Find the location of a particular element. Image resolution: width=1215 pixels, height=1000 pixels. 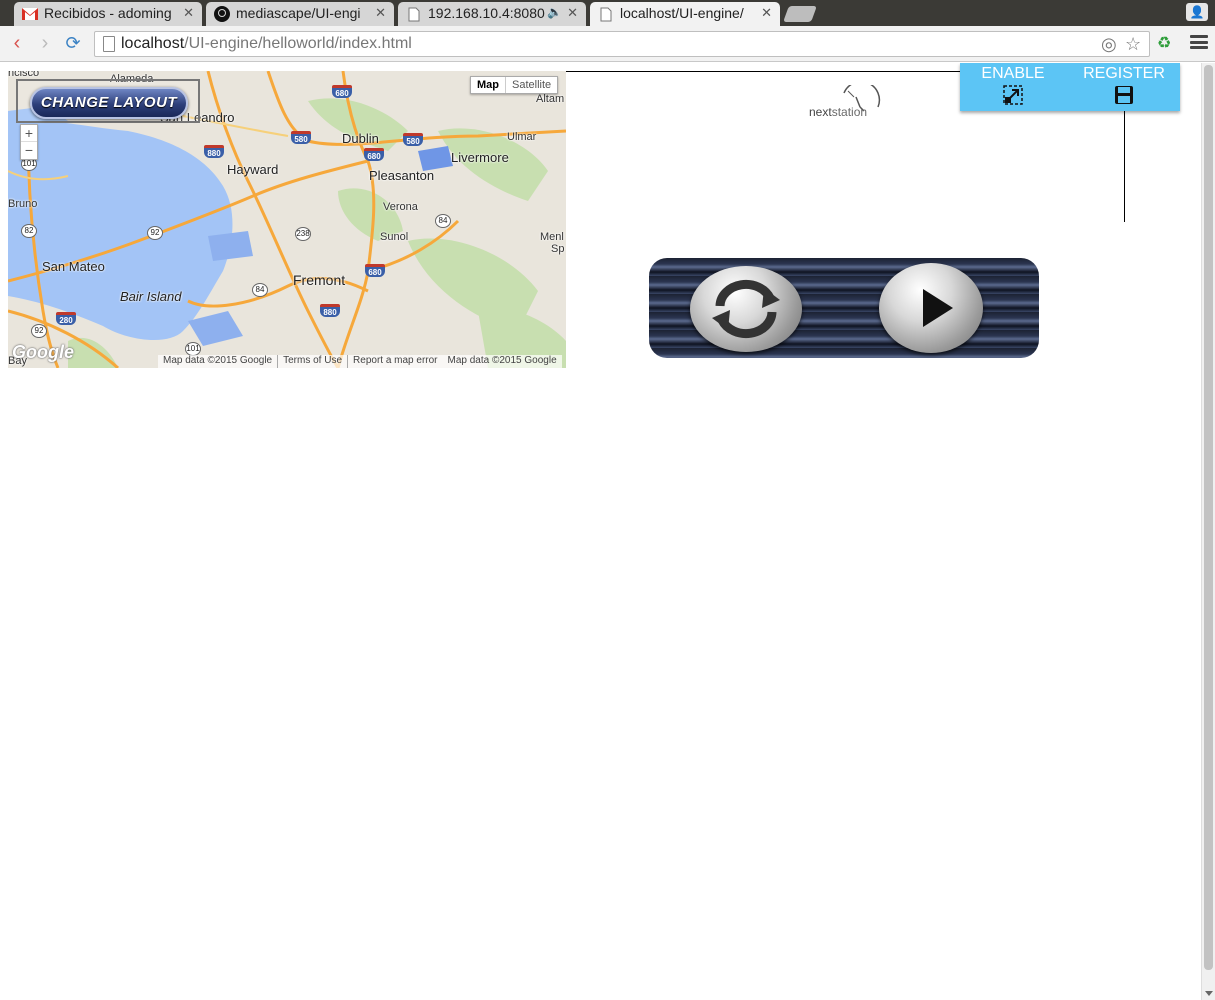

map-type-map-button: Map is located at coordinates (488, 85).